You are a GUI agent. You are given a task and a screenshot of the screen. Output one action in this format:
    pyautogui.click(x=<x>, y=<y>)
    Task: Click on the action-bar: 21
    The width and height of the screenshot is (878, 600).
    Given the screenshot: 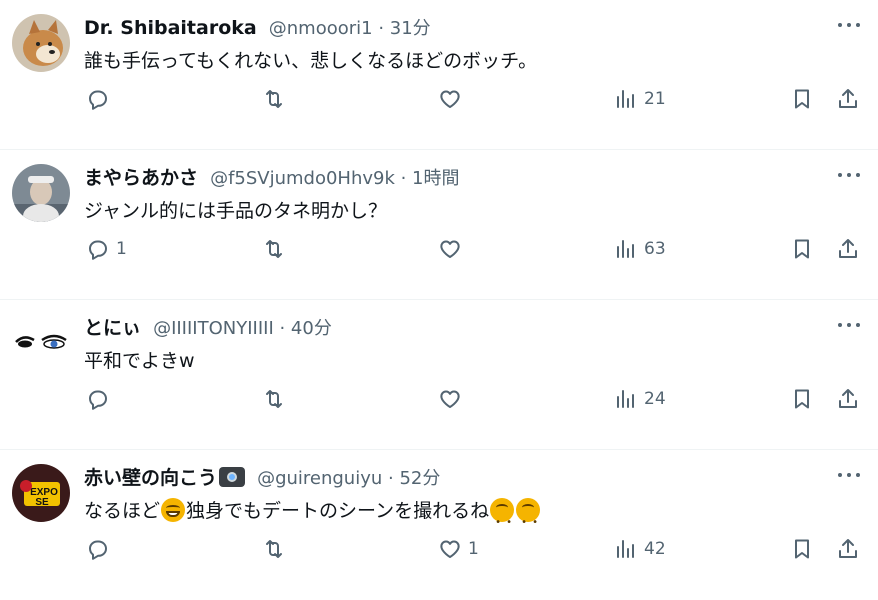 What is the action you would take?
    pyautogui.click(x=439, y=99)
    